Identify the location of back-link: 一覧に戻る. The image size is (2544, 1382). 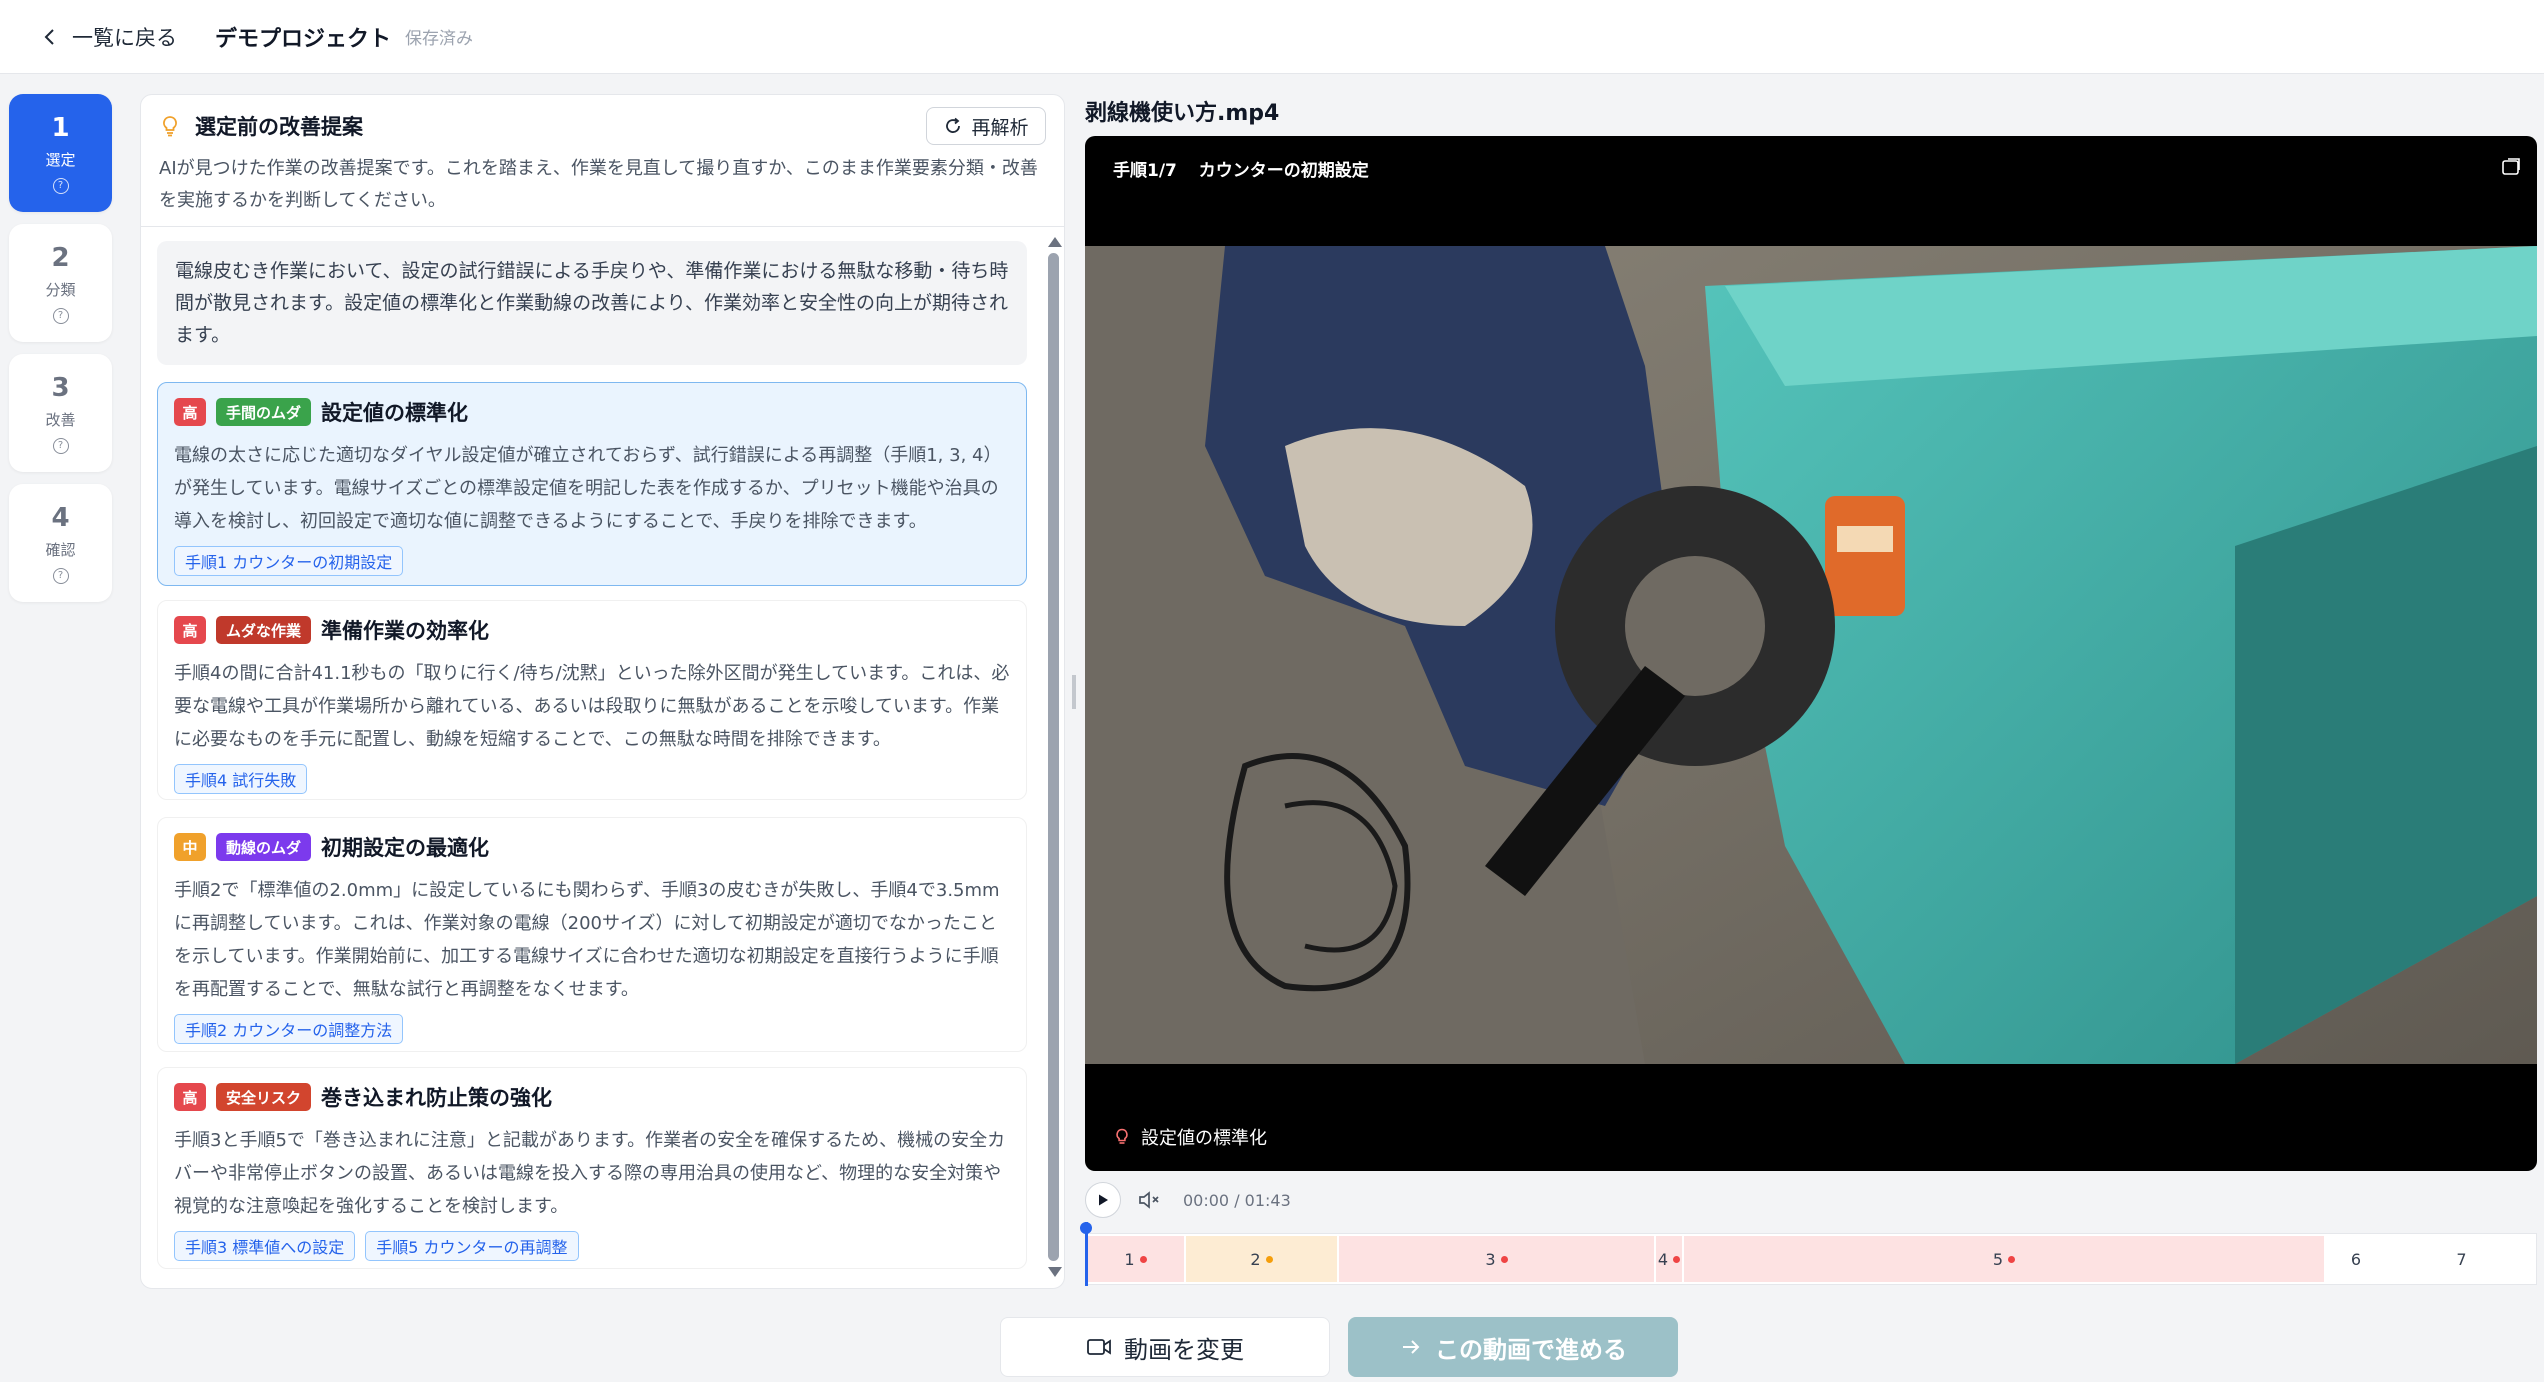
(108, 37).